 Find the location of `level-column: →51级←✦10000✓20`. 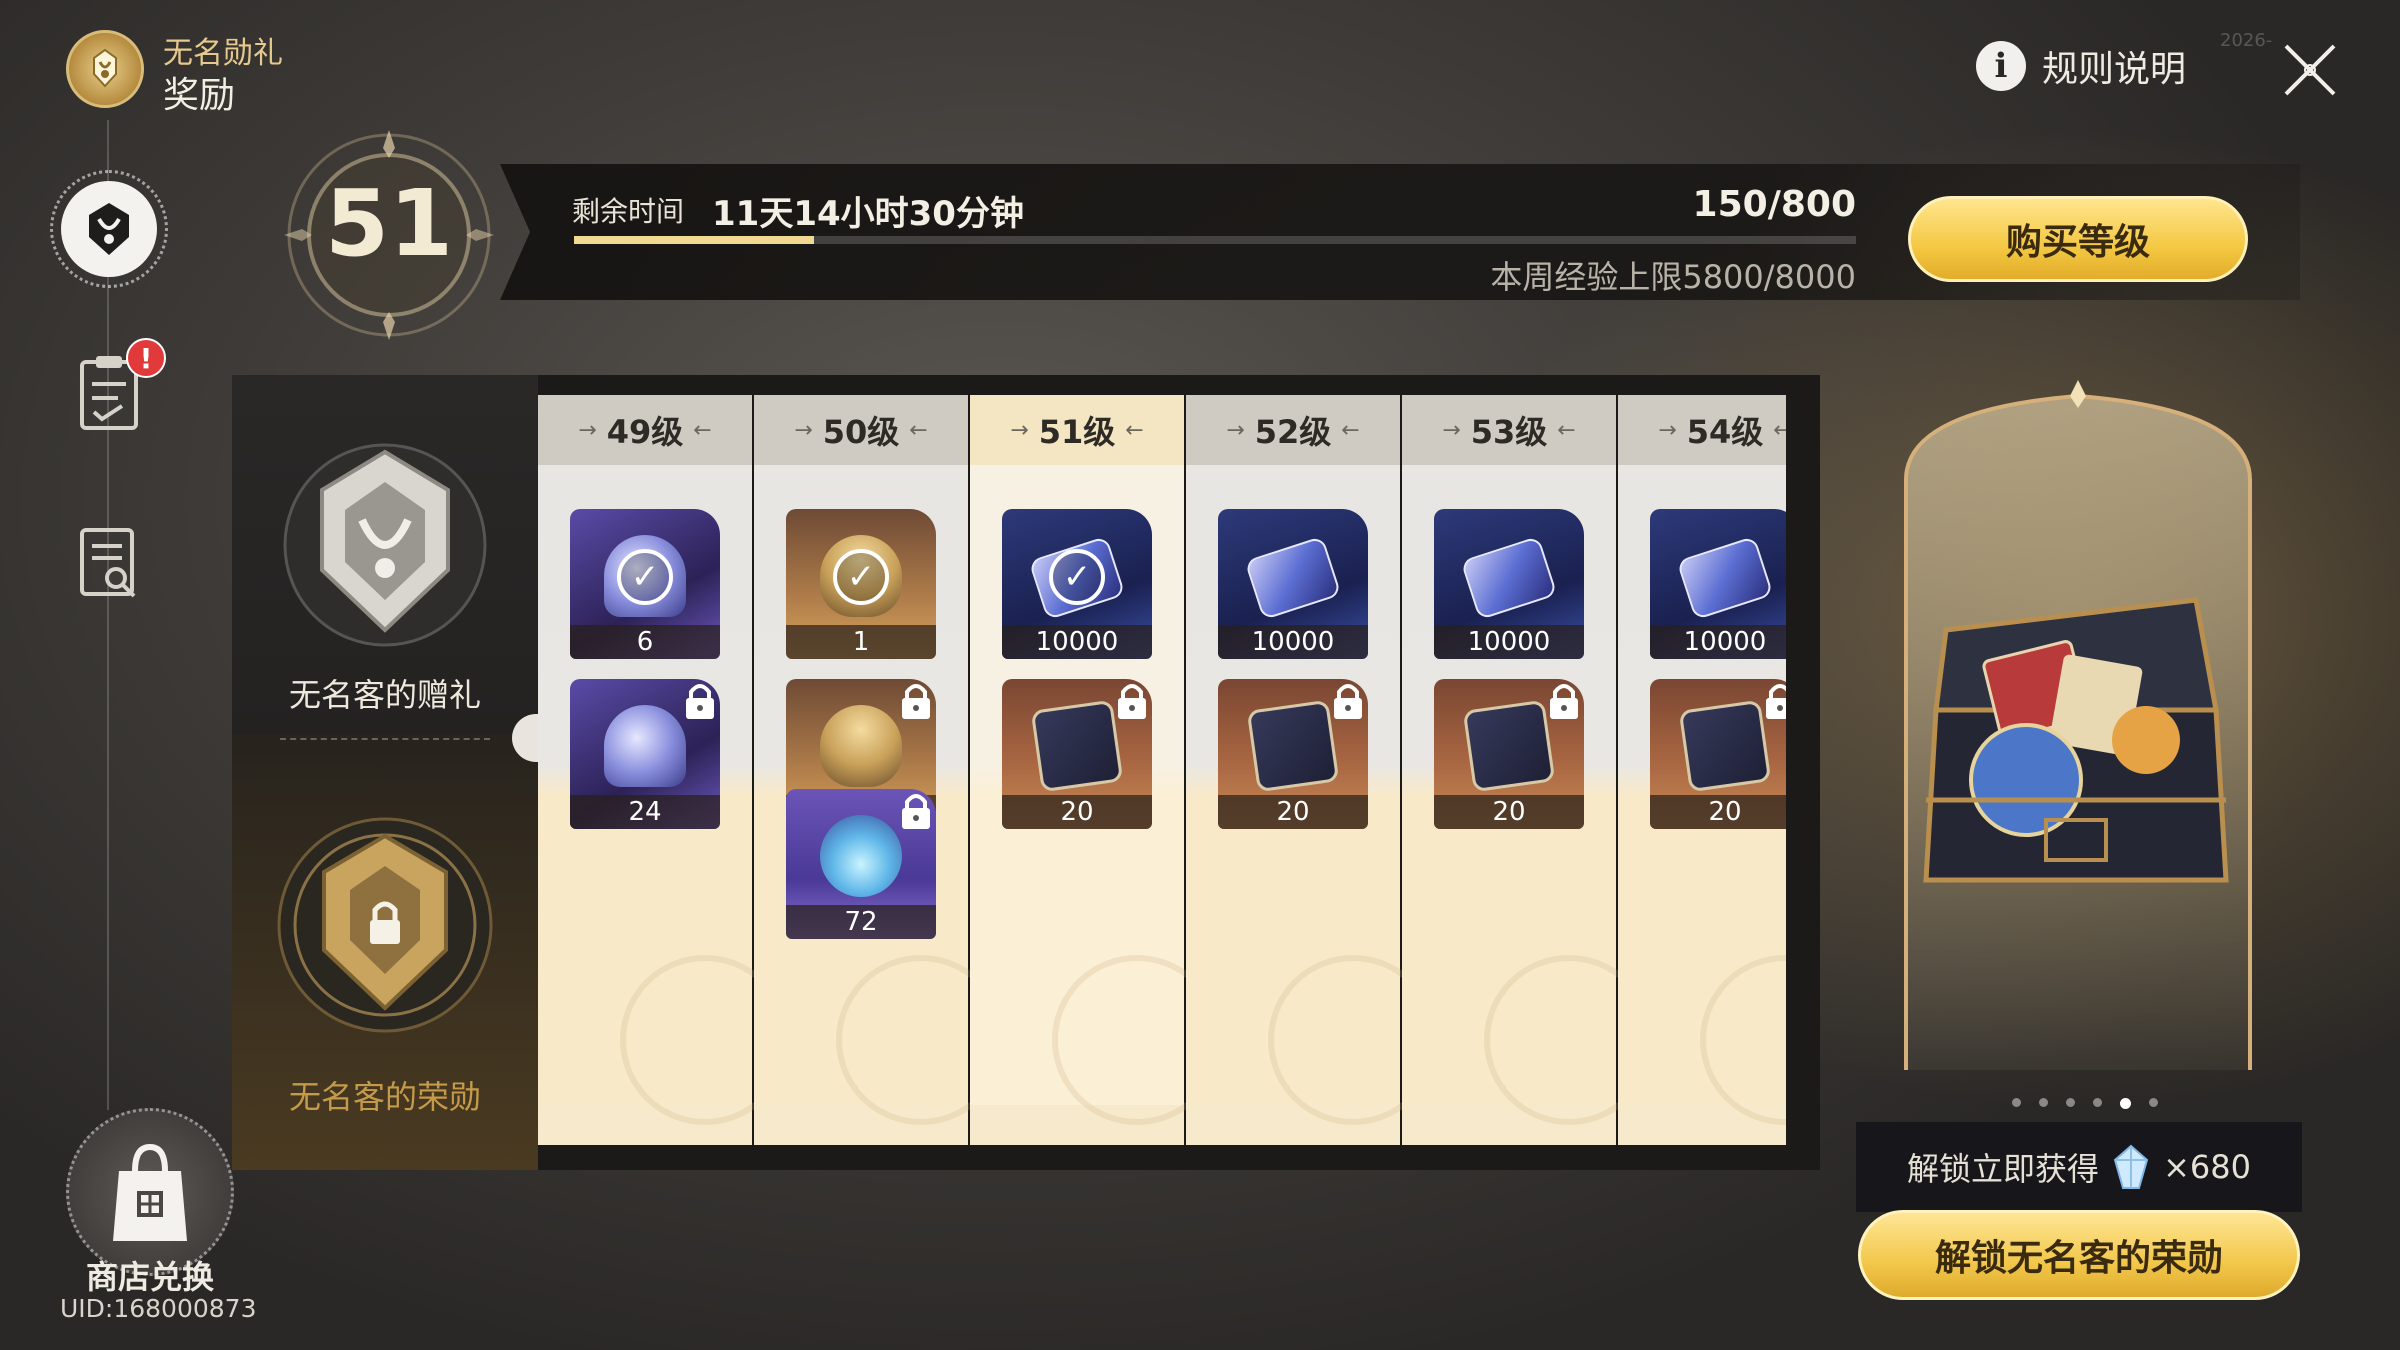

level-column: →51级←✦10000✓20 is located at coordinates (1096, 770).